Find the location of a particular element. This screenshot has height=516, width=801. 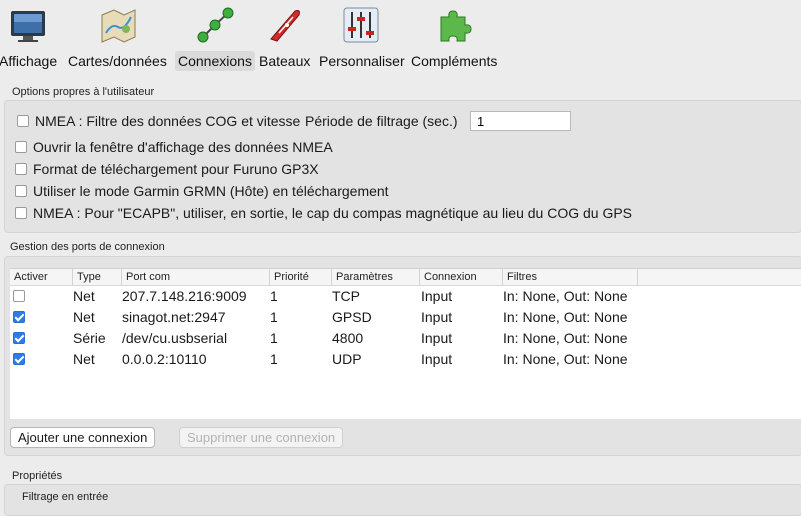

tab-connexions-label: Connexions is located at coordinates (215, 61).